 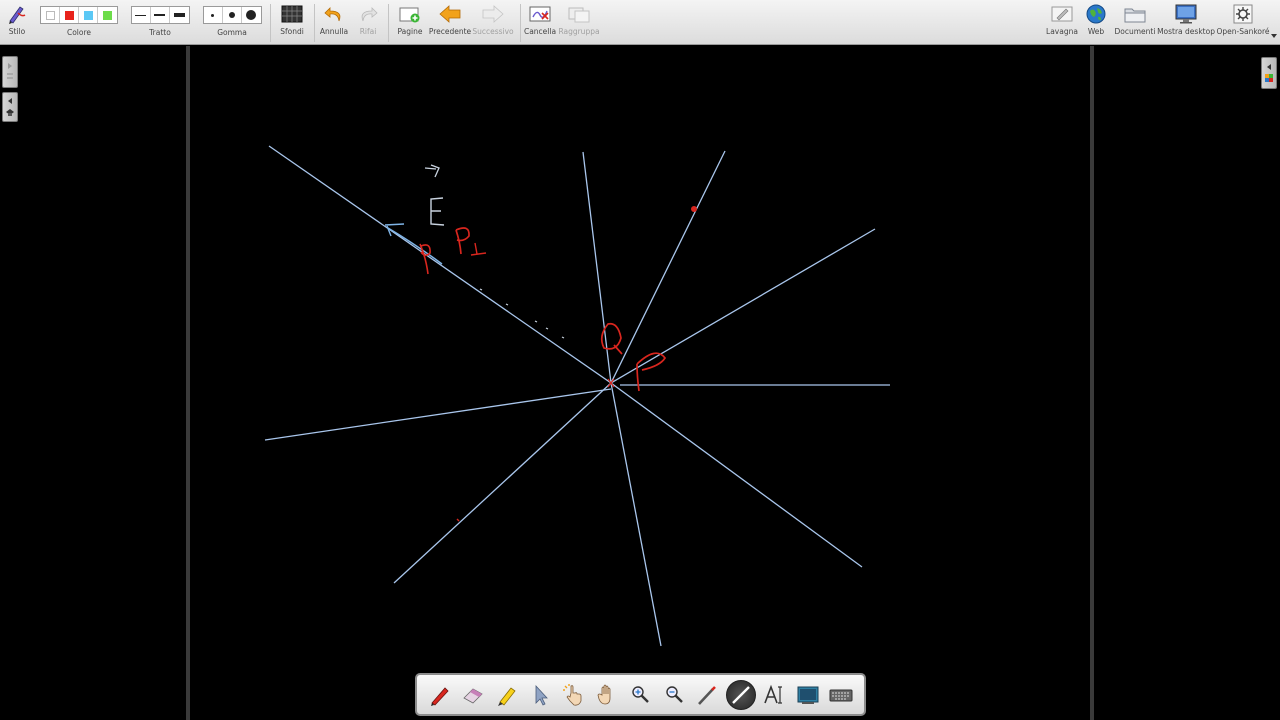 What do you see at coordinates (1062, 13) in the screenshot?
I see `board-icon` at bounding box center [1062, 13].